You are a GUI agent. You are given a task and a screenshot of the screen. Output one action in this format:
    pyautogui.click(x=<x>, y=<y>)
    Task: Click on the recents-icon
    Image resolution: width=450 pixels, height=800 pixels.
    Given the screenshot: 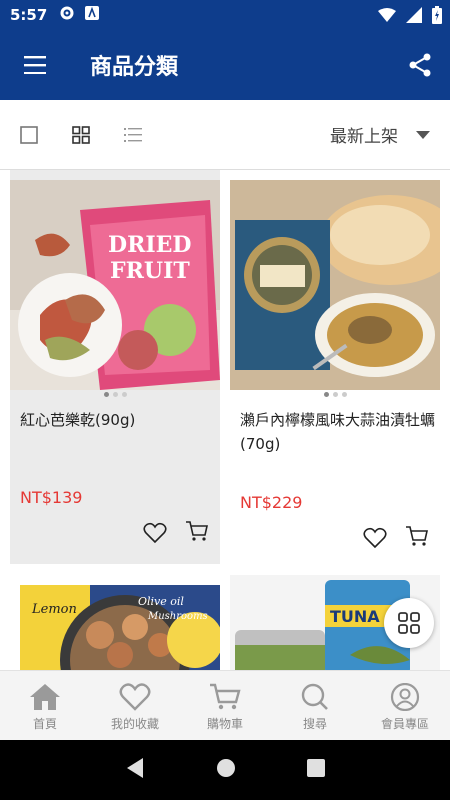 What is the action you would take?
    pyautogui.click(x=315, y=768)
    